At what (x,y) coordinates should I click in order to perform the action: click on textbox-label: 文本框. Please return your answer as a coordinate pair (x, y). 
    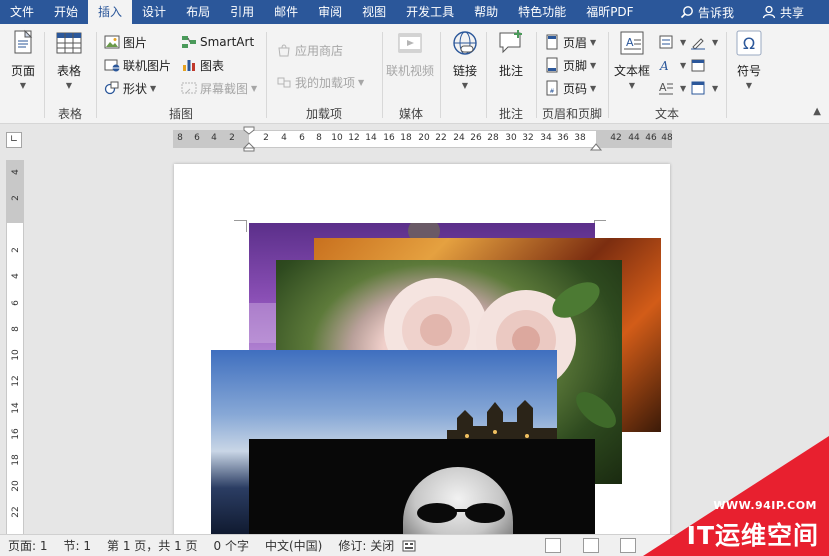
    Looking at the image, I should click on (632, 71).